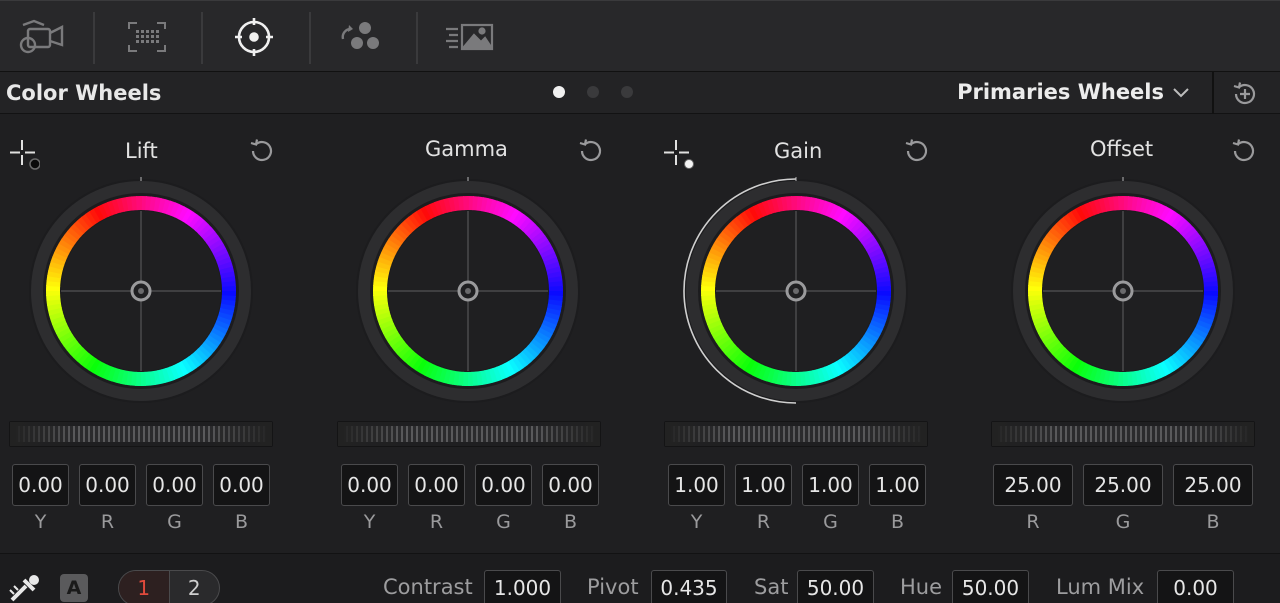 The image size is (1280, 603). What do you see at coordinates (254, 37) in the screenshot?
I see `color-wheels-icon` at bounding box center [254, 37].